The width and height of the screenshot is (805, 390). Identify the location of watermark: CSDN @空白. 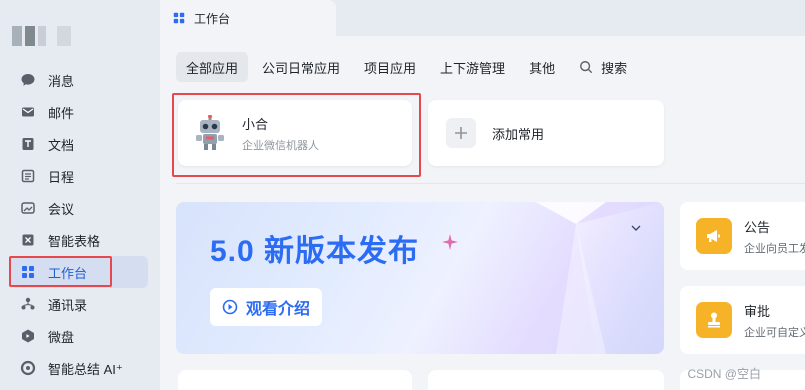
(724, 374).